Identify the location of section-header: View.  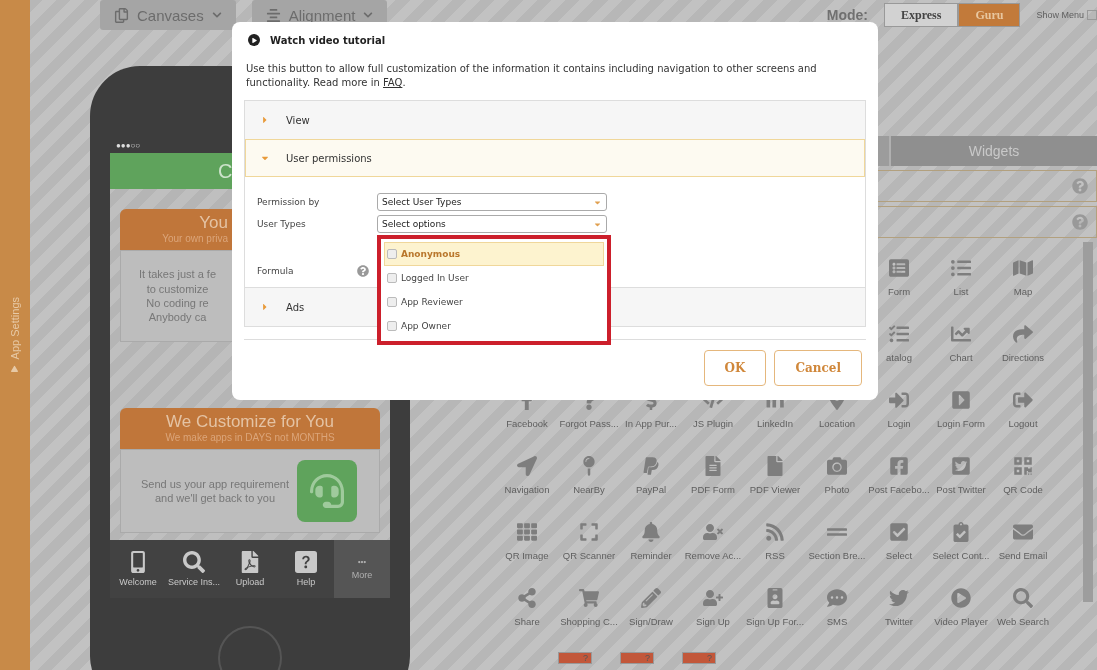
(555, 120).